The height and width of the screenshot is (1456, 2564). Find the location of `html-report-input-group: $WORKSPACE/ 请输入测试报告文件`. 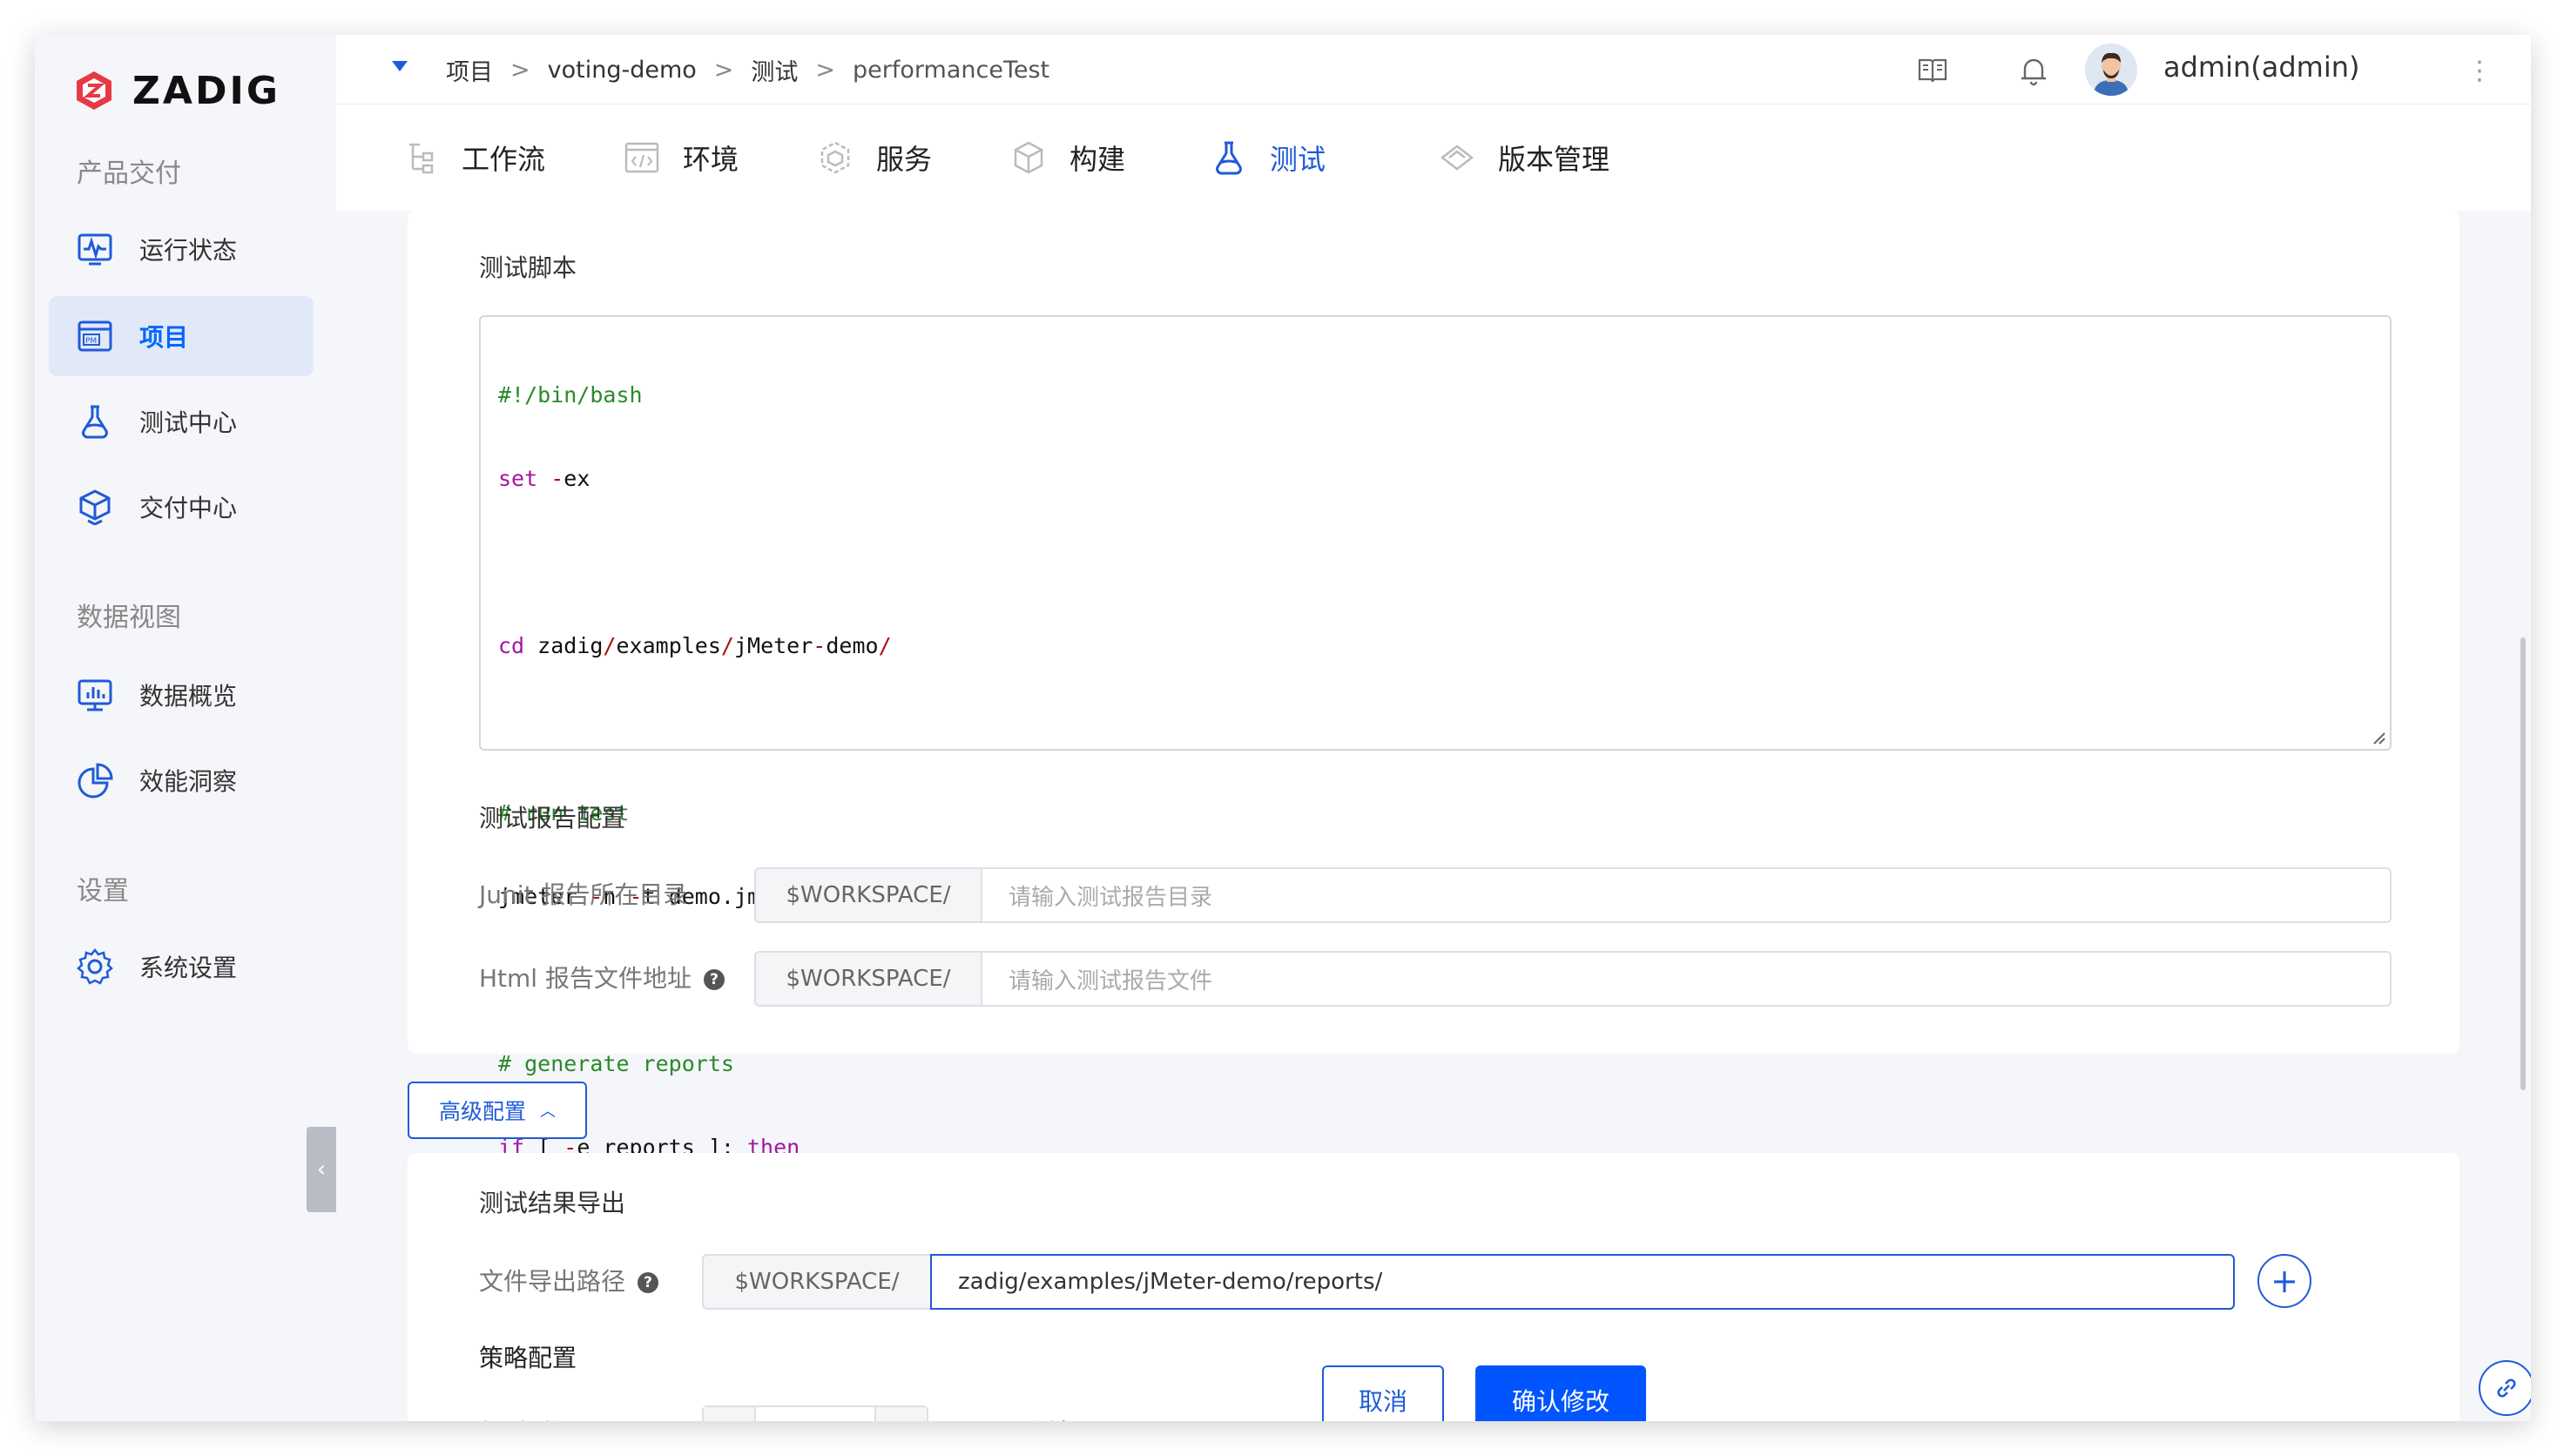

html-report-input-group: $WORKSPACE/ 请输入测试报告文件 is located at coordinates (1573, 979).